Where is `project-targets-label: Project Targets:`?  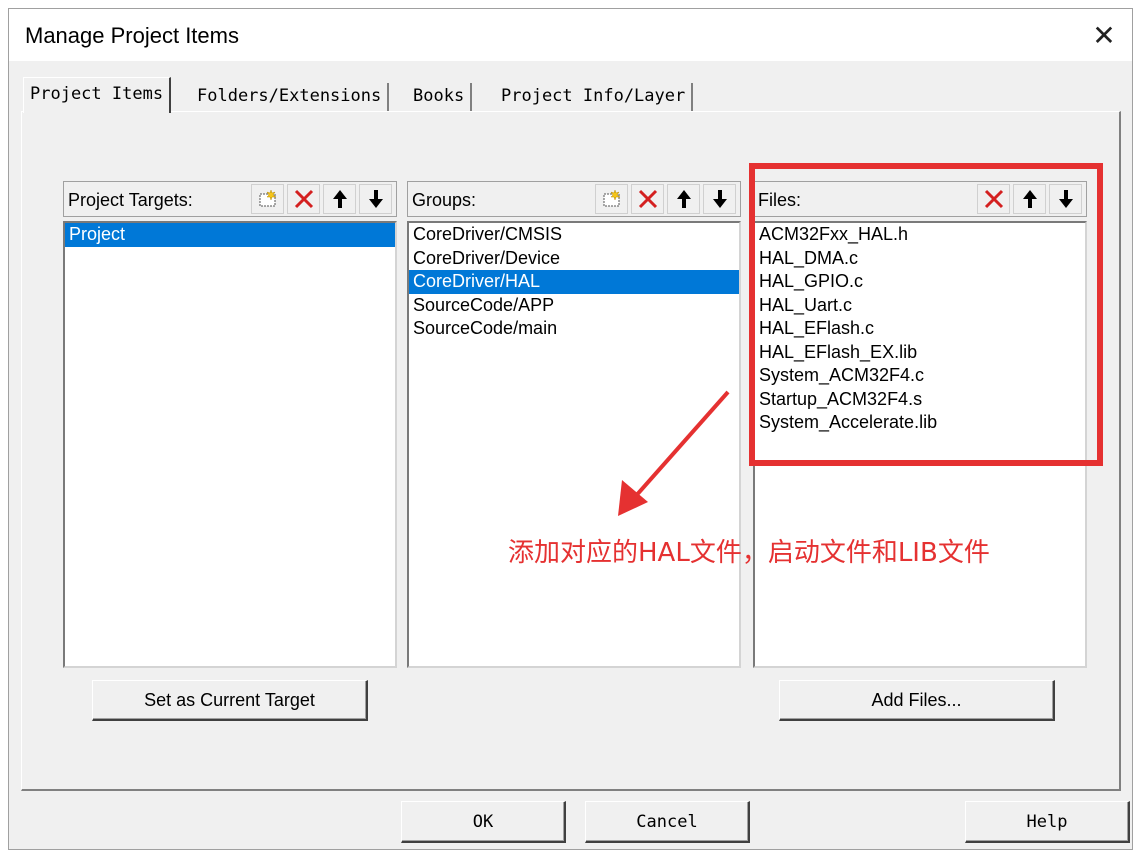
project-targets-label: Project Targets: is located at coordinates (130, 200).